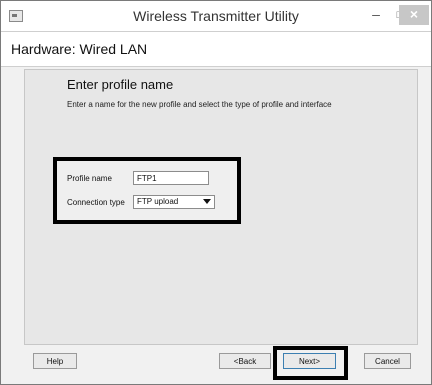 The image size is (432, 385). Describe the element at coordinates (120, 84) in the screenshot. I see `section-heading: Enter profile name` at that location.